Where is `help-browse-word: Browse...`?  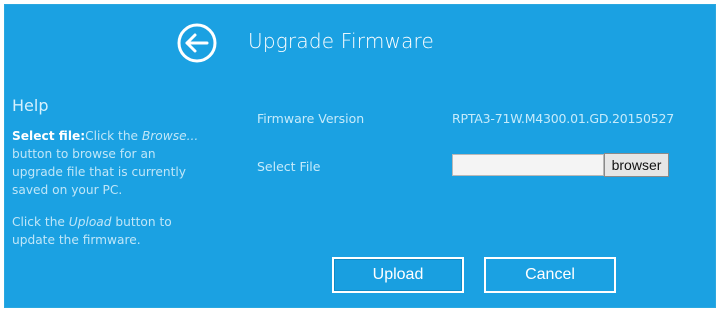
help-browse-word: Browse... is located at coordinates (170, 136).